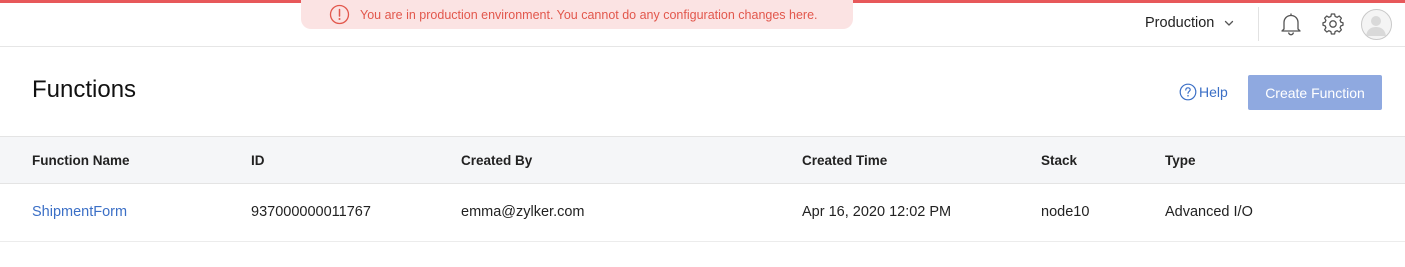 This screenshot has width=1405, height=267. I want to click on create-function-button: Create Function, so click(1315, 92).